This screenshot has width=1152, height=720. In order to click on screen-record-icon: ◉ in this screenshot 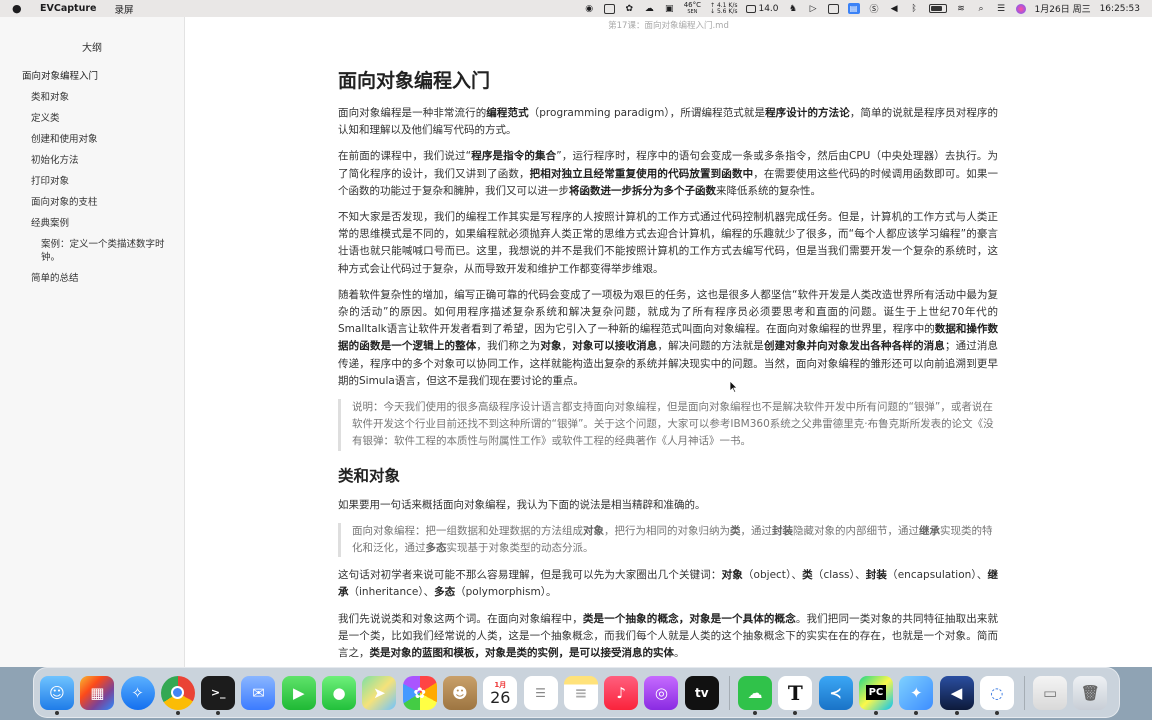, I will do `click(589, 8)`.